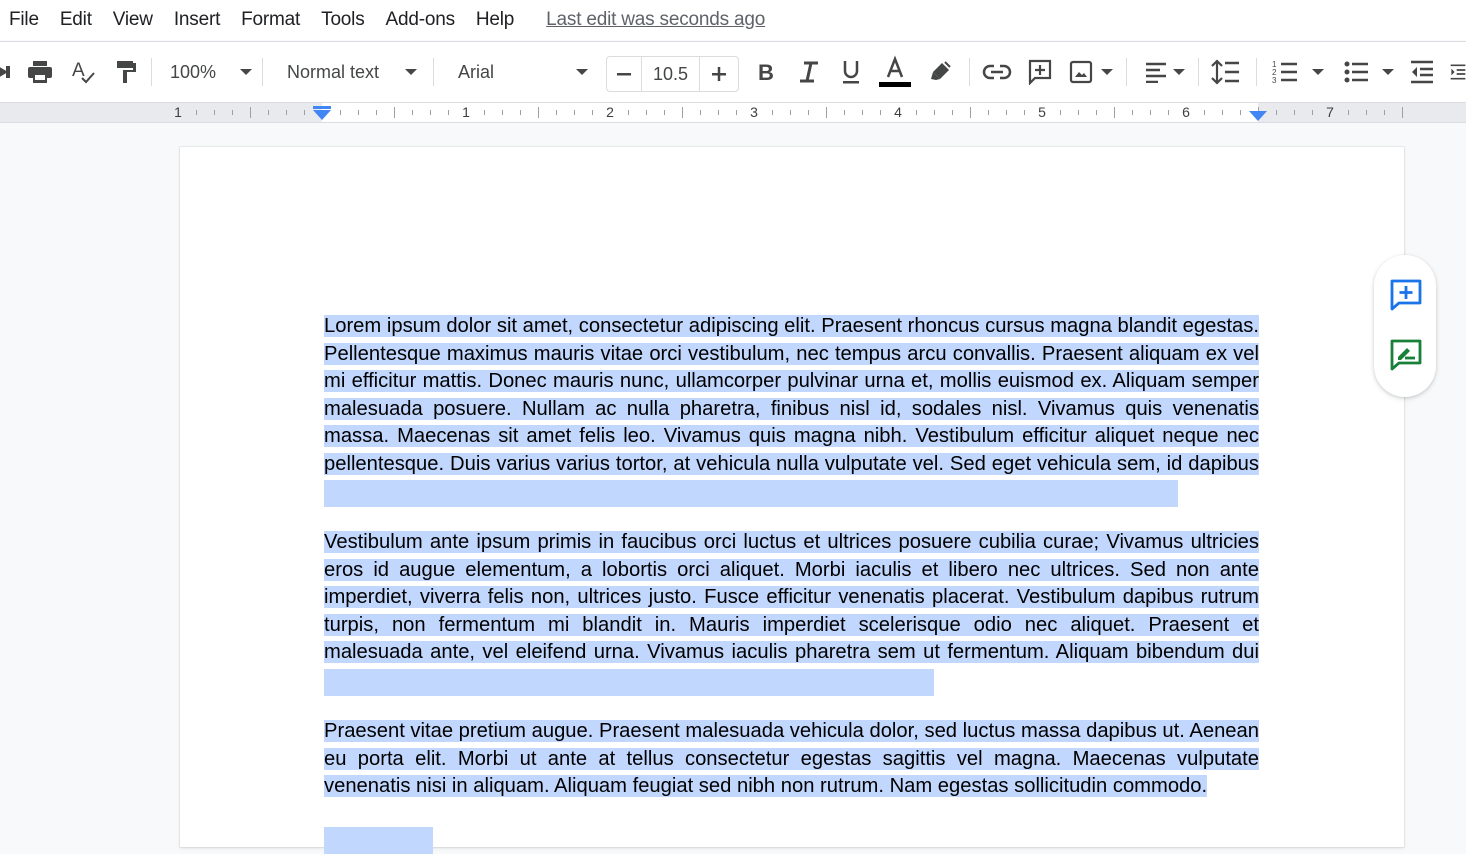 This screenshot has width=1466, height=854. Describe the element at coordinates (1091, 72) in the screenshot. I see `insert-image-button` at that location.